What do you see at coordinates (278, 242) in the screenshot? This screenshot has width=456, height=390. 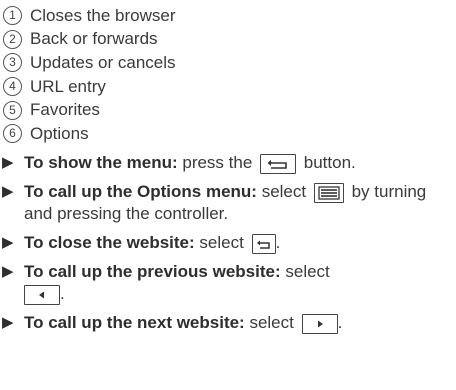 I see `step-close-website-post: .` at bounding box center [278, 242].